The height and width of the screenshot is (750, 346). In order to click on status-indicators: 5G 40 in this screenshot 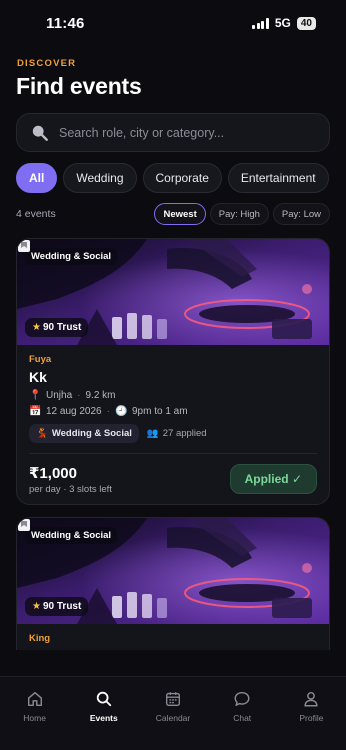, I will do `click(284, 23)`.